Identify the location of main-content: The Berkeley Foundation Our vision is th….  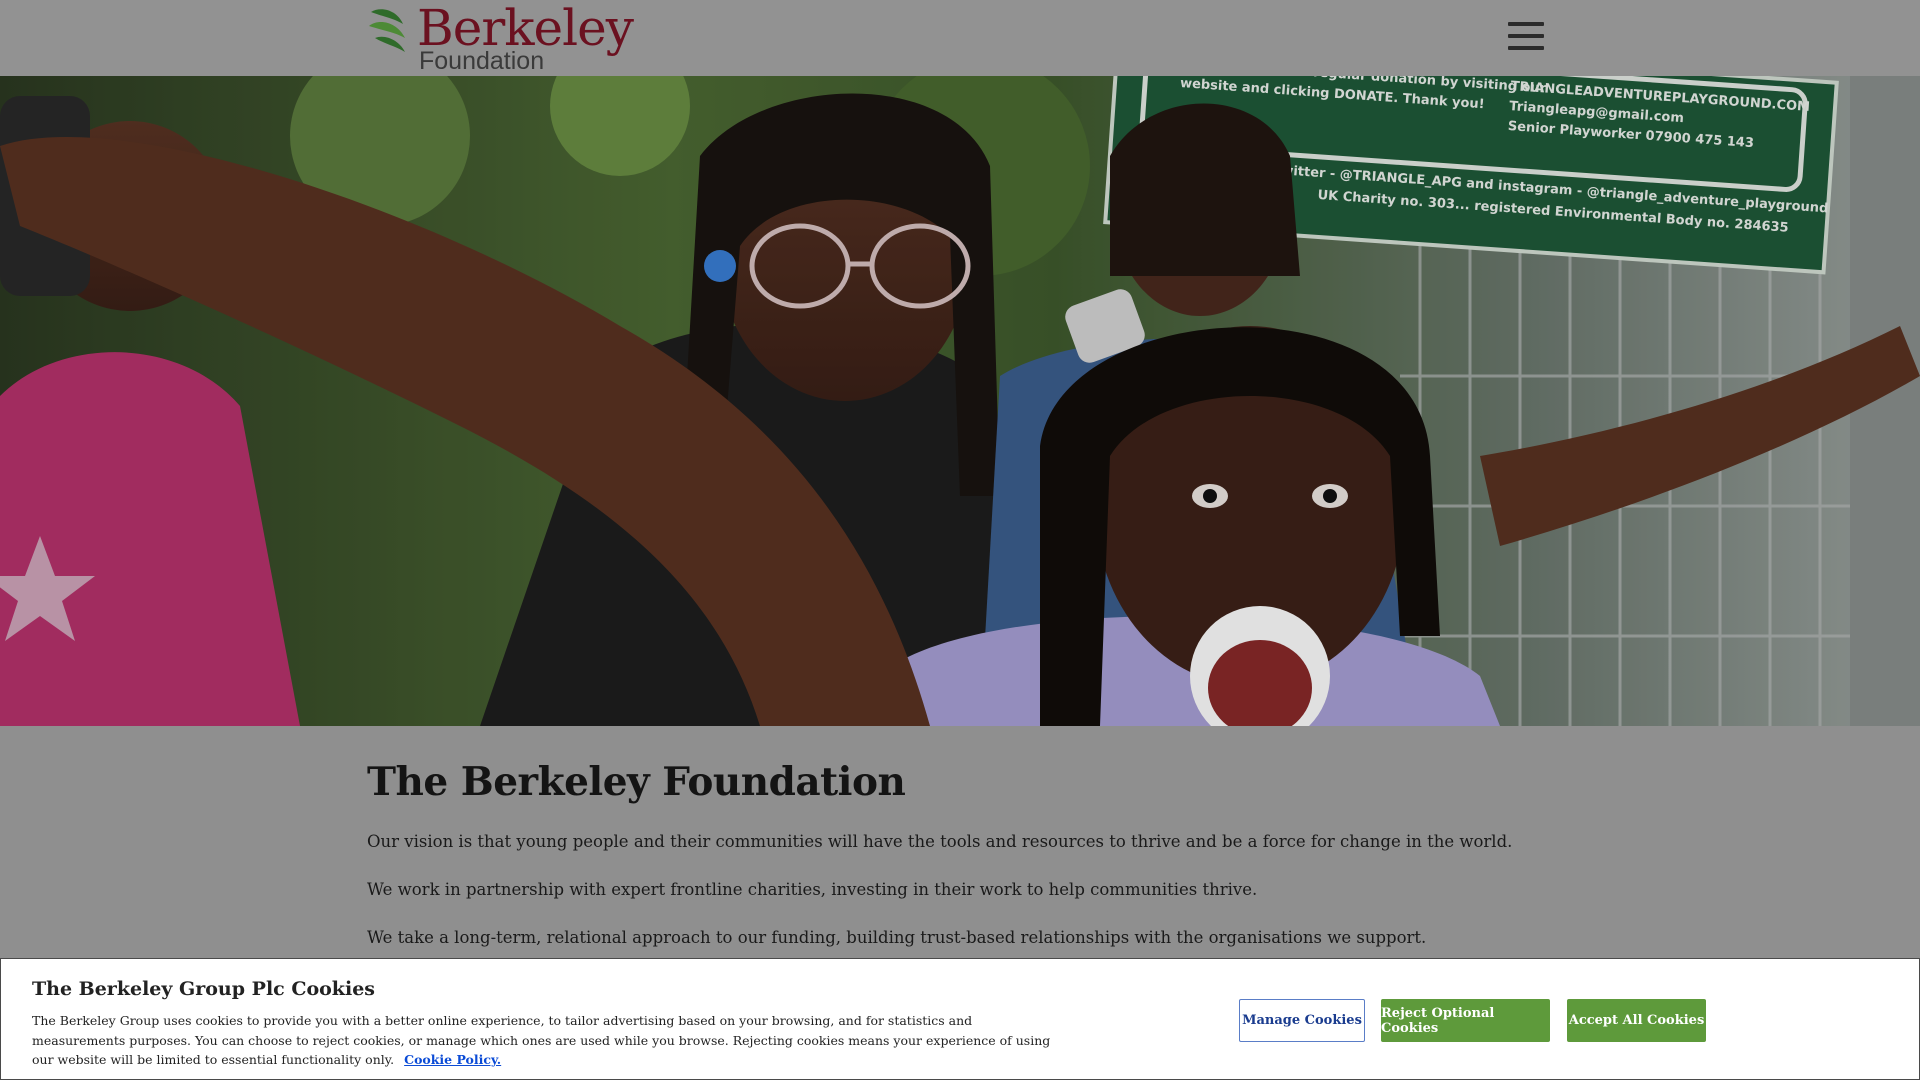
(967, 836).